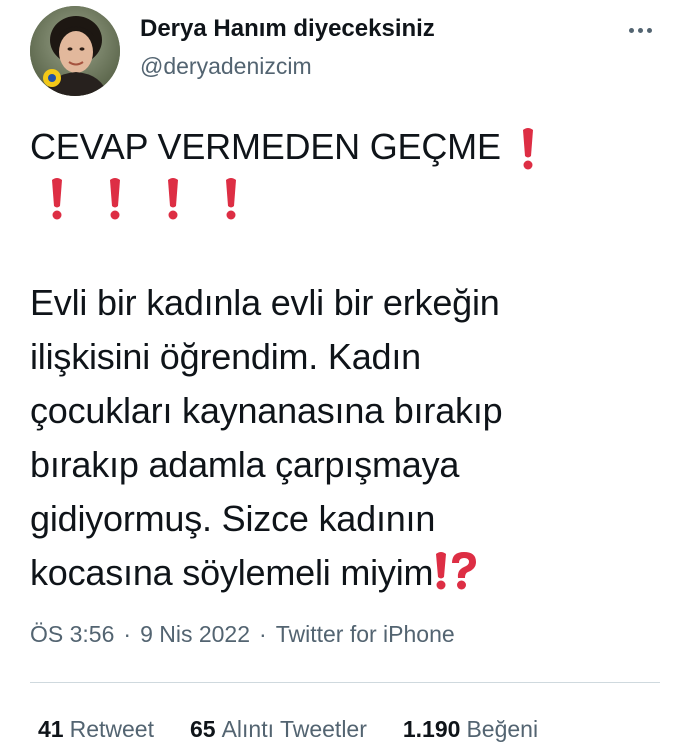 The image size is (690, 755). Describe the element at coordinates (265, 146) in the screenshot. I see `tweet-headline-text: CEVAP VERMEDEN GEÇME` at that location.